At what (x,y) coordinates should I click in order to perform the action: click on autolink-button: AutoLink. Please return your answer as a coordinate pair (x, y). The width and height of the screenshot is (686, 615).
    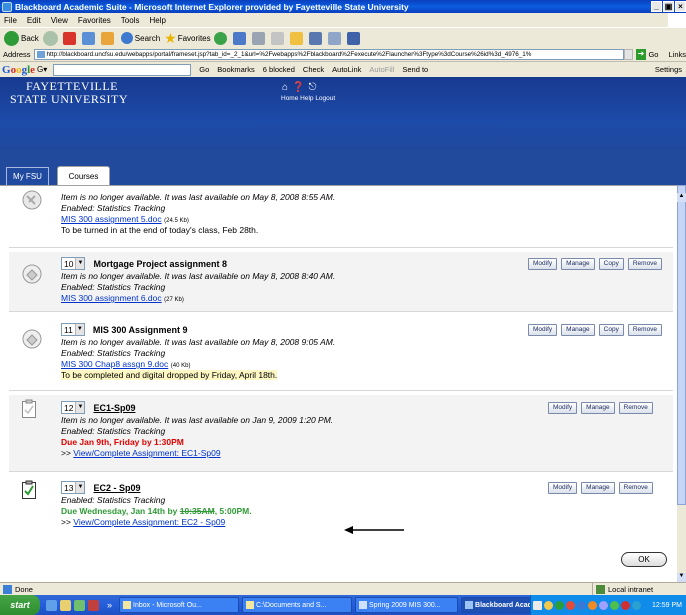
    Looking at the image, I should click on (346, 69).